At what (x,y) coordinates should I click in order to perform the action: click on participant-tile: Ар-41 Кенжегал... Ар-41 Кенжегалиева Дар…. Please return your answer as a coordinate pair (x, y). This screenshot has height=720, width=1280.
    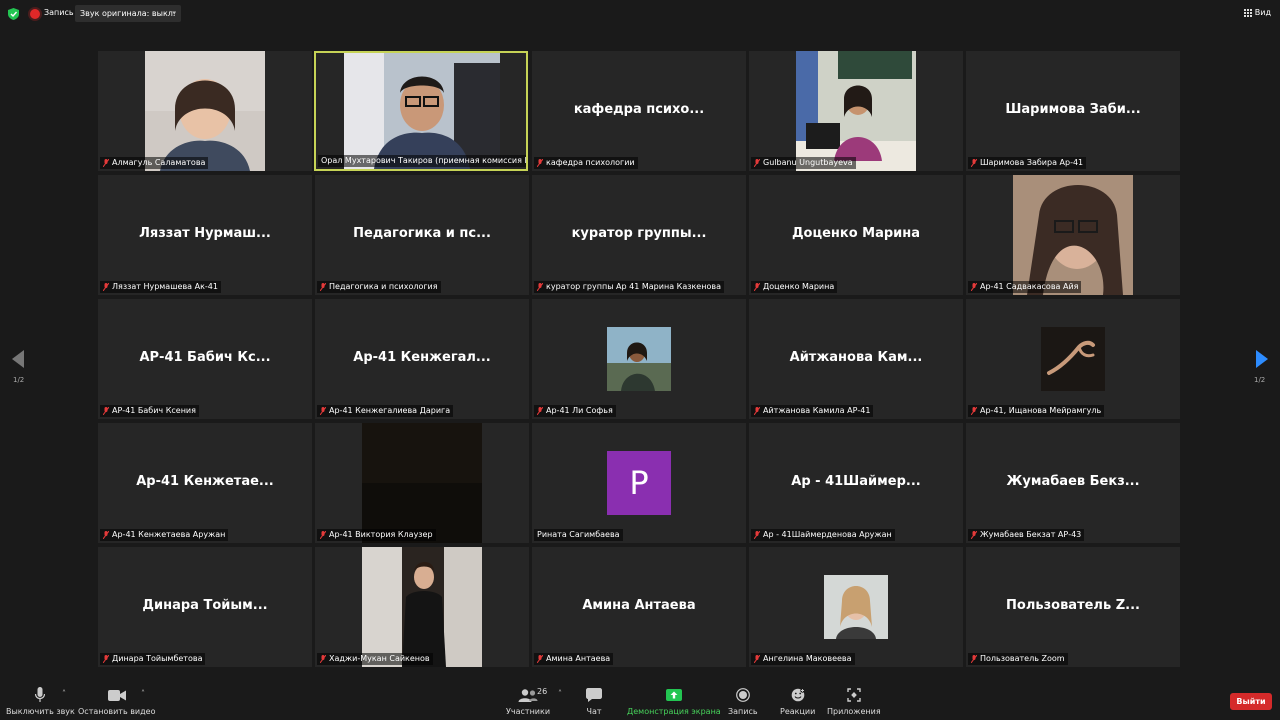
    Looking at the image, I should click on (422, 359).